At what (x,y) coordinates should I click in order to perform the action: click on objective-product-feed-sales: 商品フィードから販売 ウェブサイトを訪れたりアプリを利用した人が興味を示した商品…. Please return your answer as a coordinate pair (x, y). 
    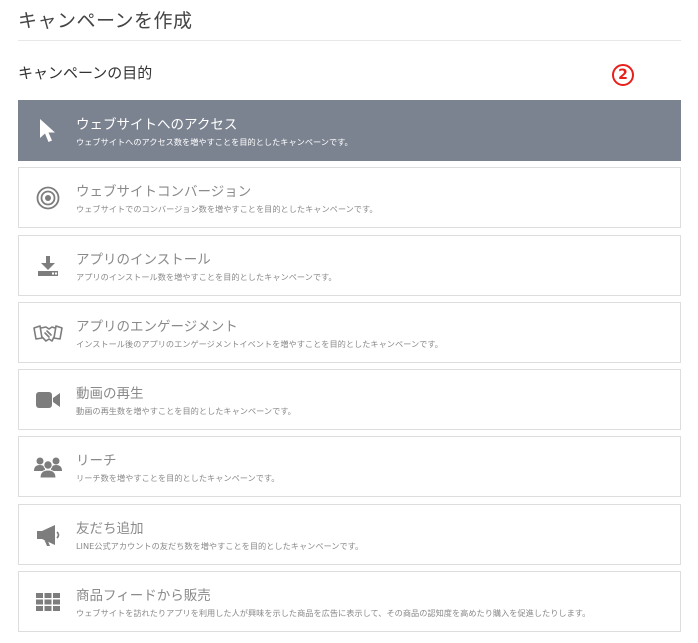
    Looking at the image, I should click on (349, 602).